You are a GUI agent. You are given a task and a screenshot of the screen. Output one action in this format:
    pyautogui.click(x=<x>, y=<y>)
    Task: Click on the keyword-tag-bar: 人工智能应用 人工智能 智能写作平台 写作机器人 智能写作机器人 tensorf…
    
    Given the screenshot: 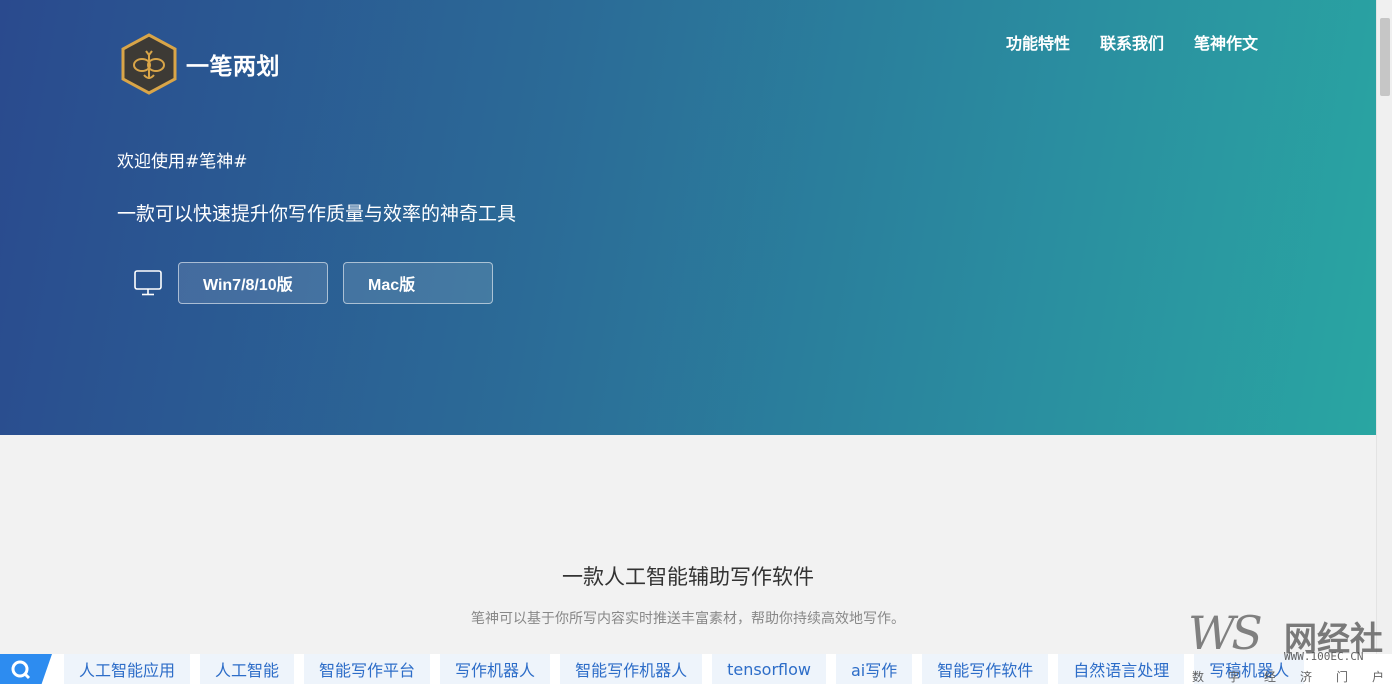 What is the action you would take?
    pyautogui.click(x=696, y=669)
    